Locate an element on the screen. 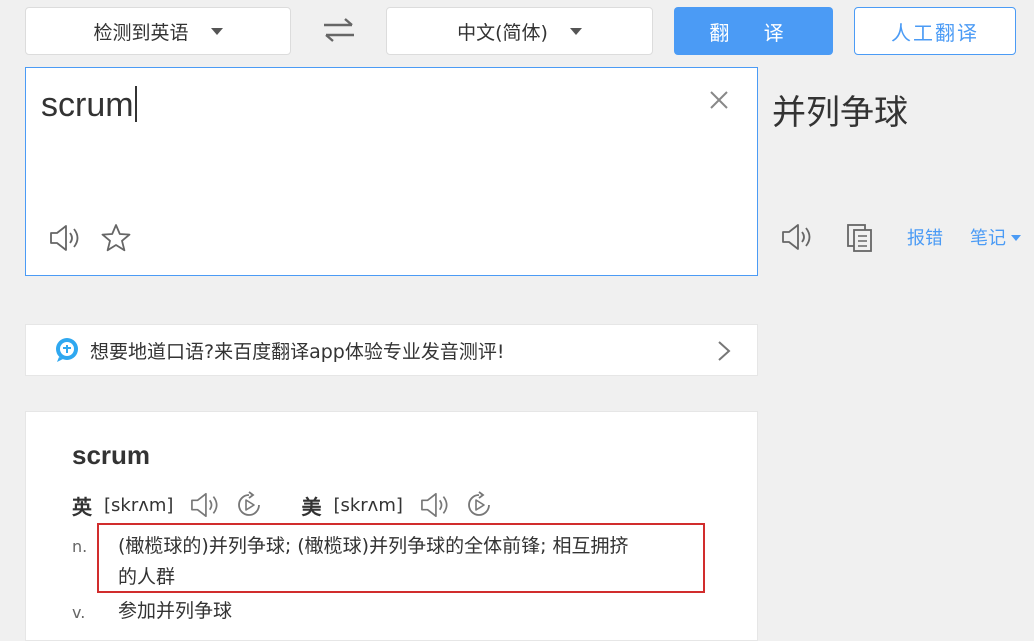 Image resolution: width=1034 pixels, height=641 pixels. chevron-right-icon is located at coordinates (724, 353).